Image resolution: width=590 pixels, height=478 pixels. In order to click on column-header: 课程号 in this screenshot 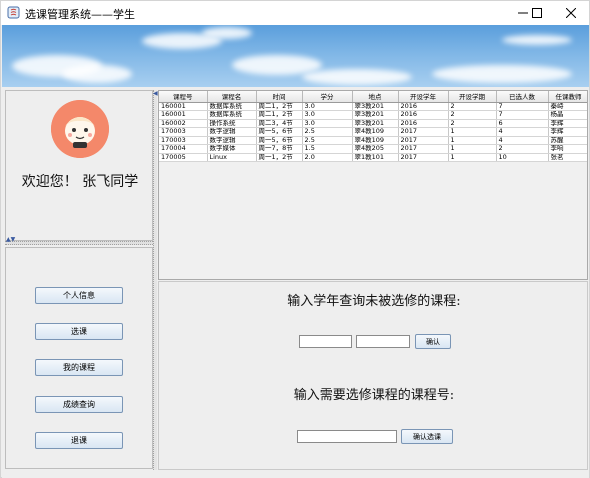, I will do `click(183, 97)`.